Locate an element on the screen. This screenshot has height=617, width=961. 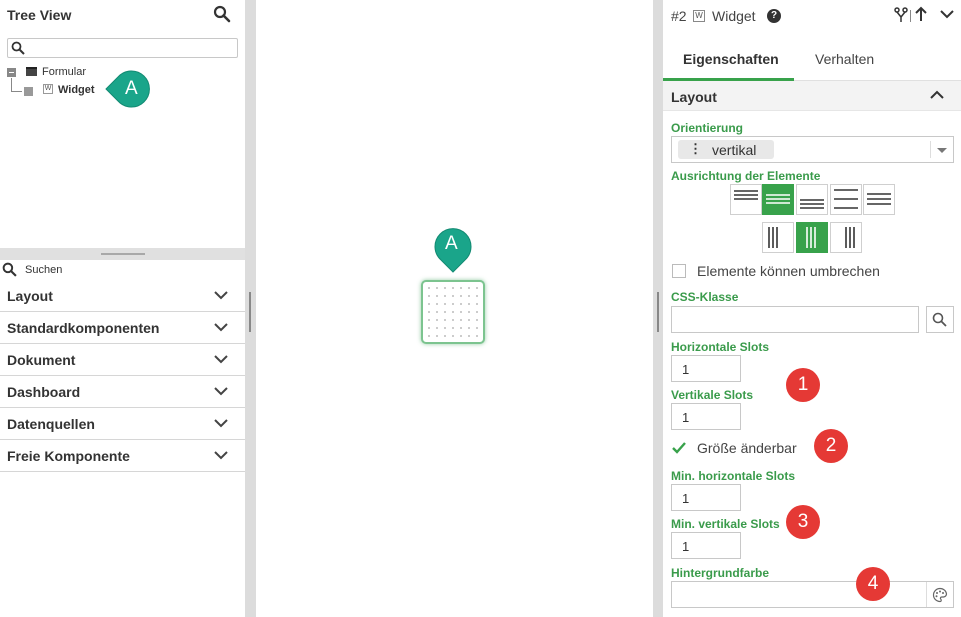
align-bottom-icon is located at coordinates (812, 204).